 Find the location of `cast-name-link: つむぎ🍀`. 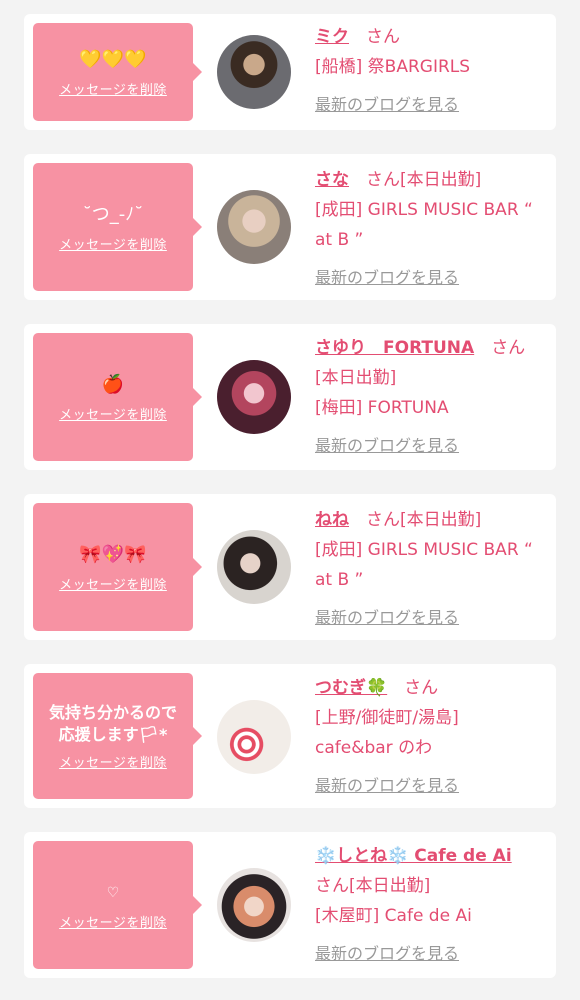

cast-name-link: つむぎ🍀 is located at coordinates (351, 688).